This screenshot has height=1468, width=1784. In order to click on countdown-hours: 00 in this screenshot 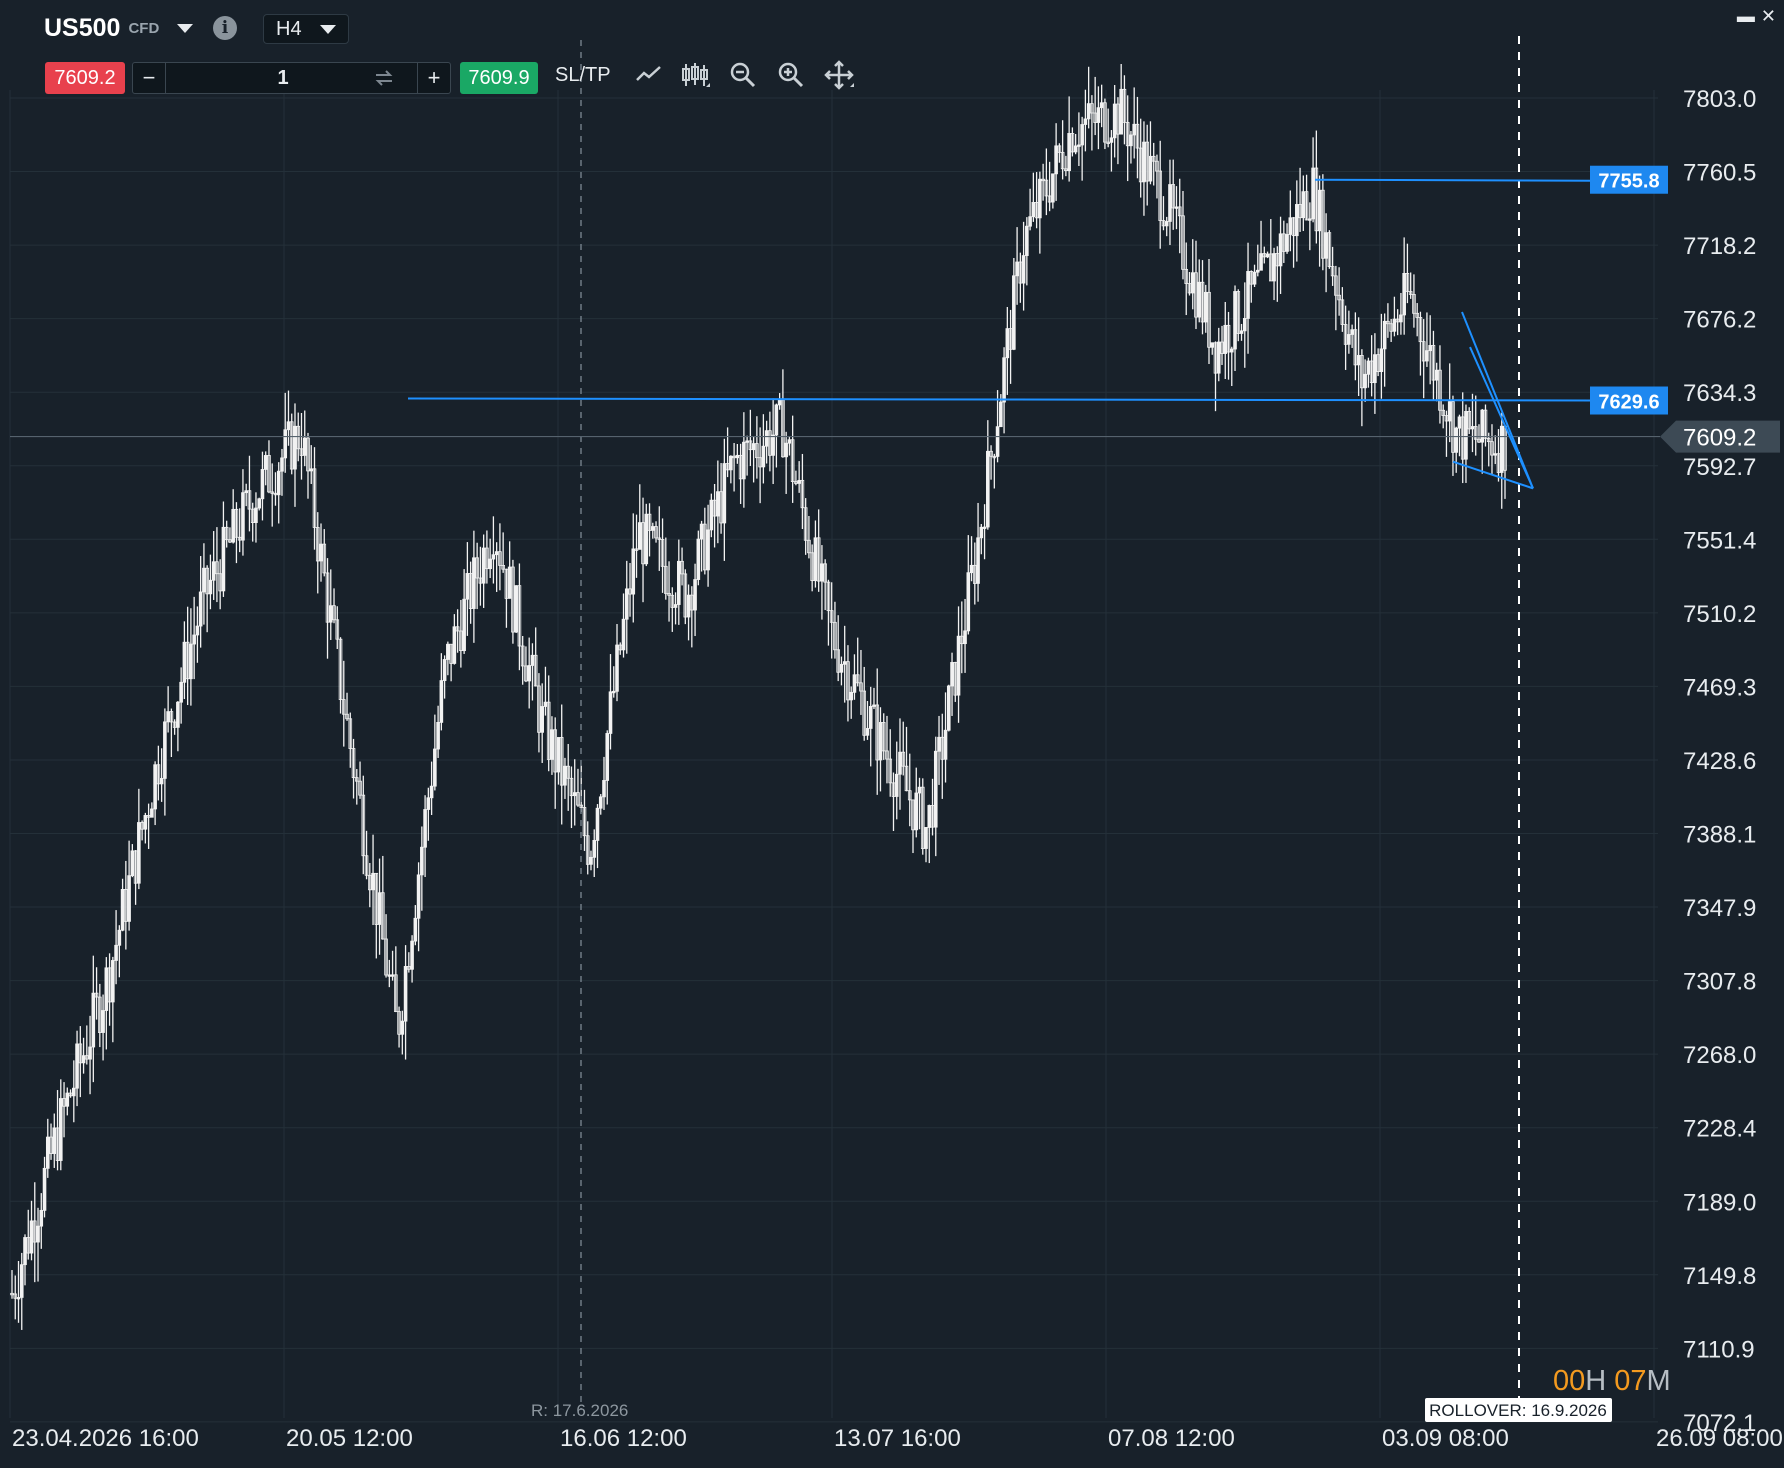, I will do `click(1569, 1381)`.